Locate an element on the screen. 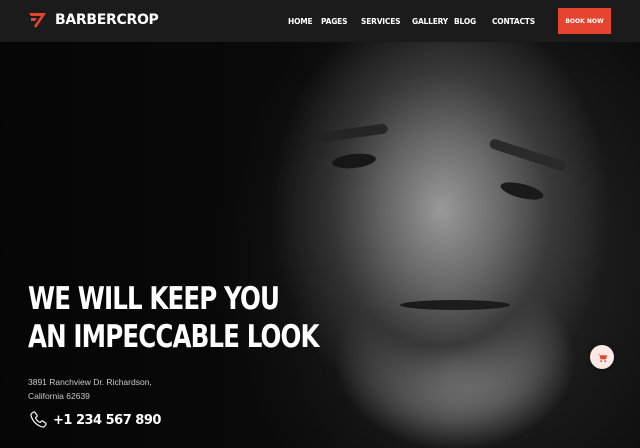 This screenshot has width=640, height=448. nav-item-pages: PAGES is located at coordinates (334, 21).